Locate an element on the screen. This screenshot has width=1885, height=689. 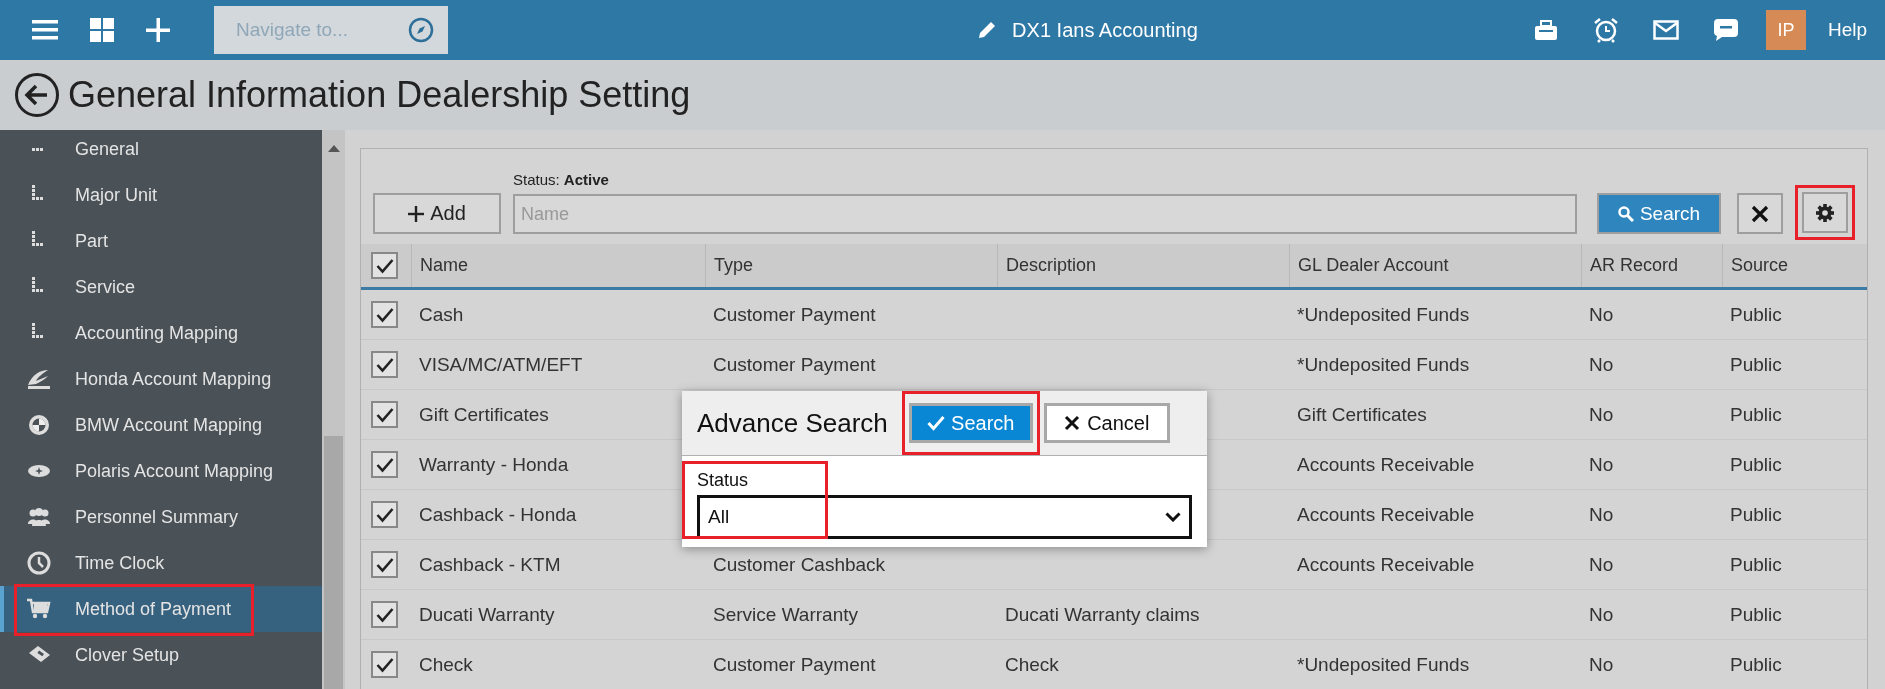
sidebar-item: Part is located at coordinates (162, 241).